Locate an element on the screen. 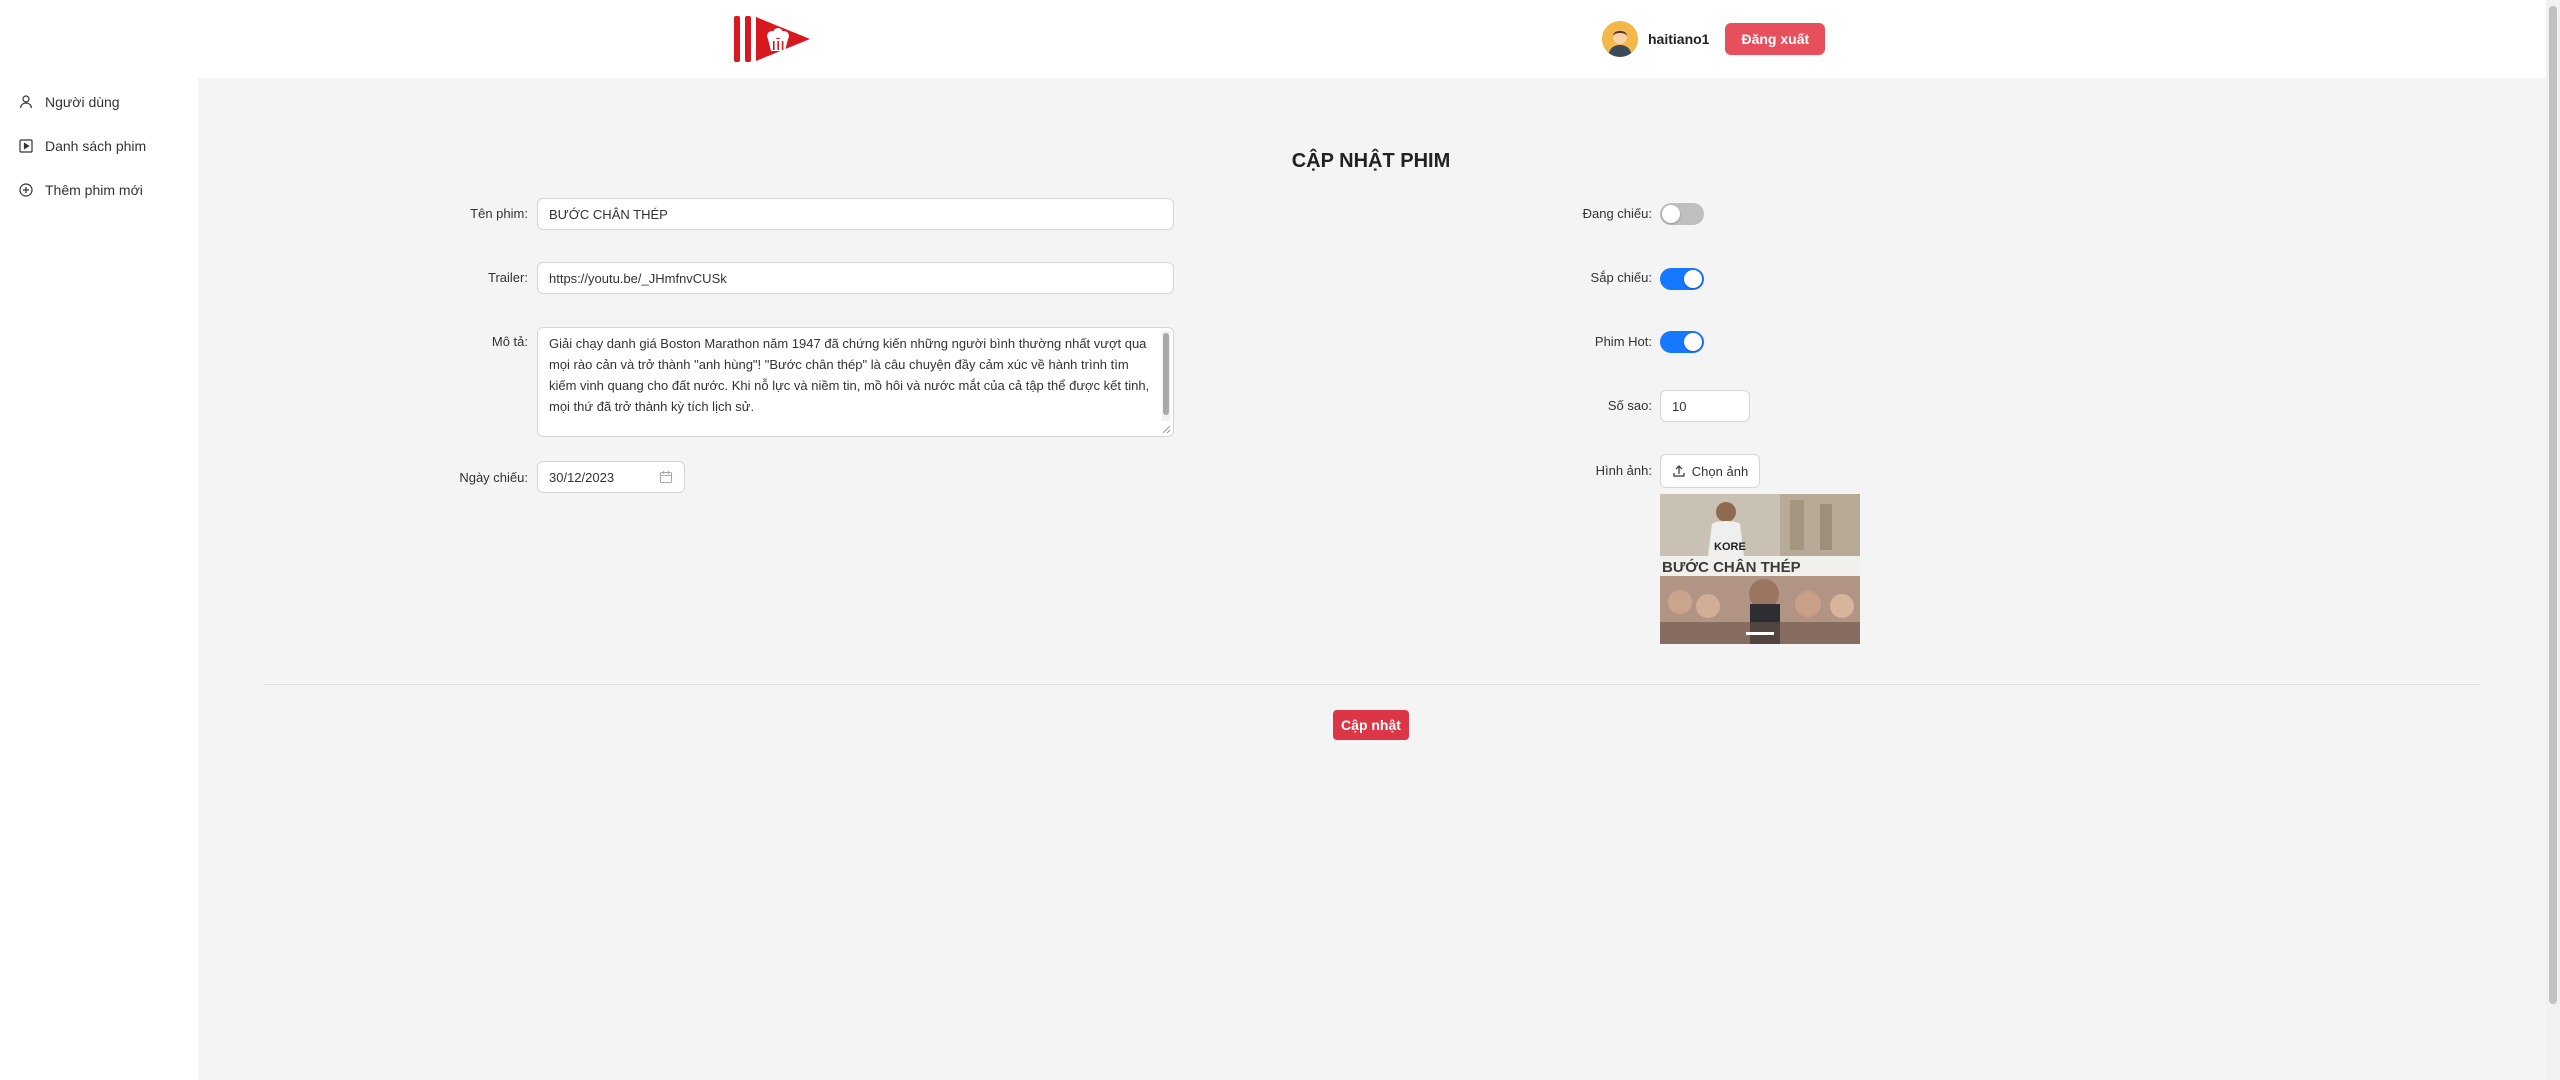 The height and width of the screenshot is (1080, 2560). sidebar-item-label: Thêm phim mới is located at coordinates (94, 190).